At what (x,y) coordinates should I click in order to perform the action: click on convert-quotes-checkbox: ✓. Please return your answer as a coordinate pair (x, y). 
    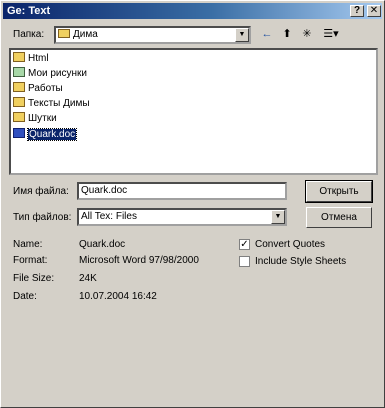
    Looking at the image, I should click on (244, 244).